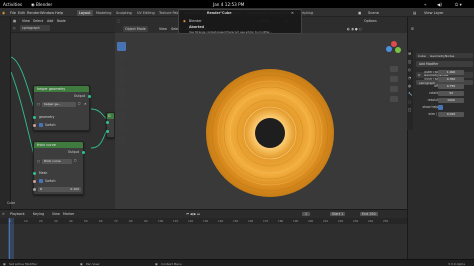 The image size is (474, 266). I want to click on outliner-header-icon: ☰, so click(412, 29).